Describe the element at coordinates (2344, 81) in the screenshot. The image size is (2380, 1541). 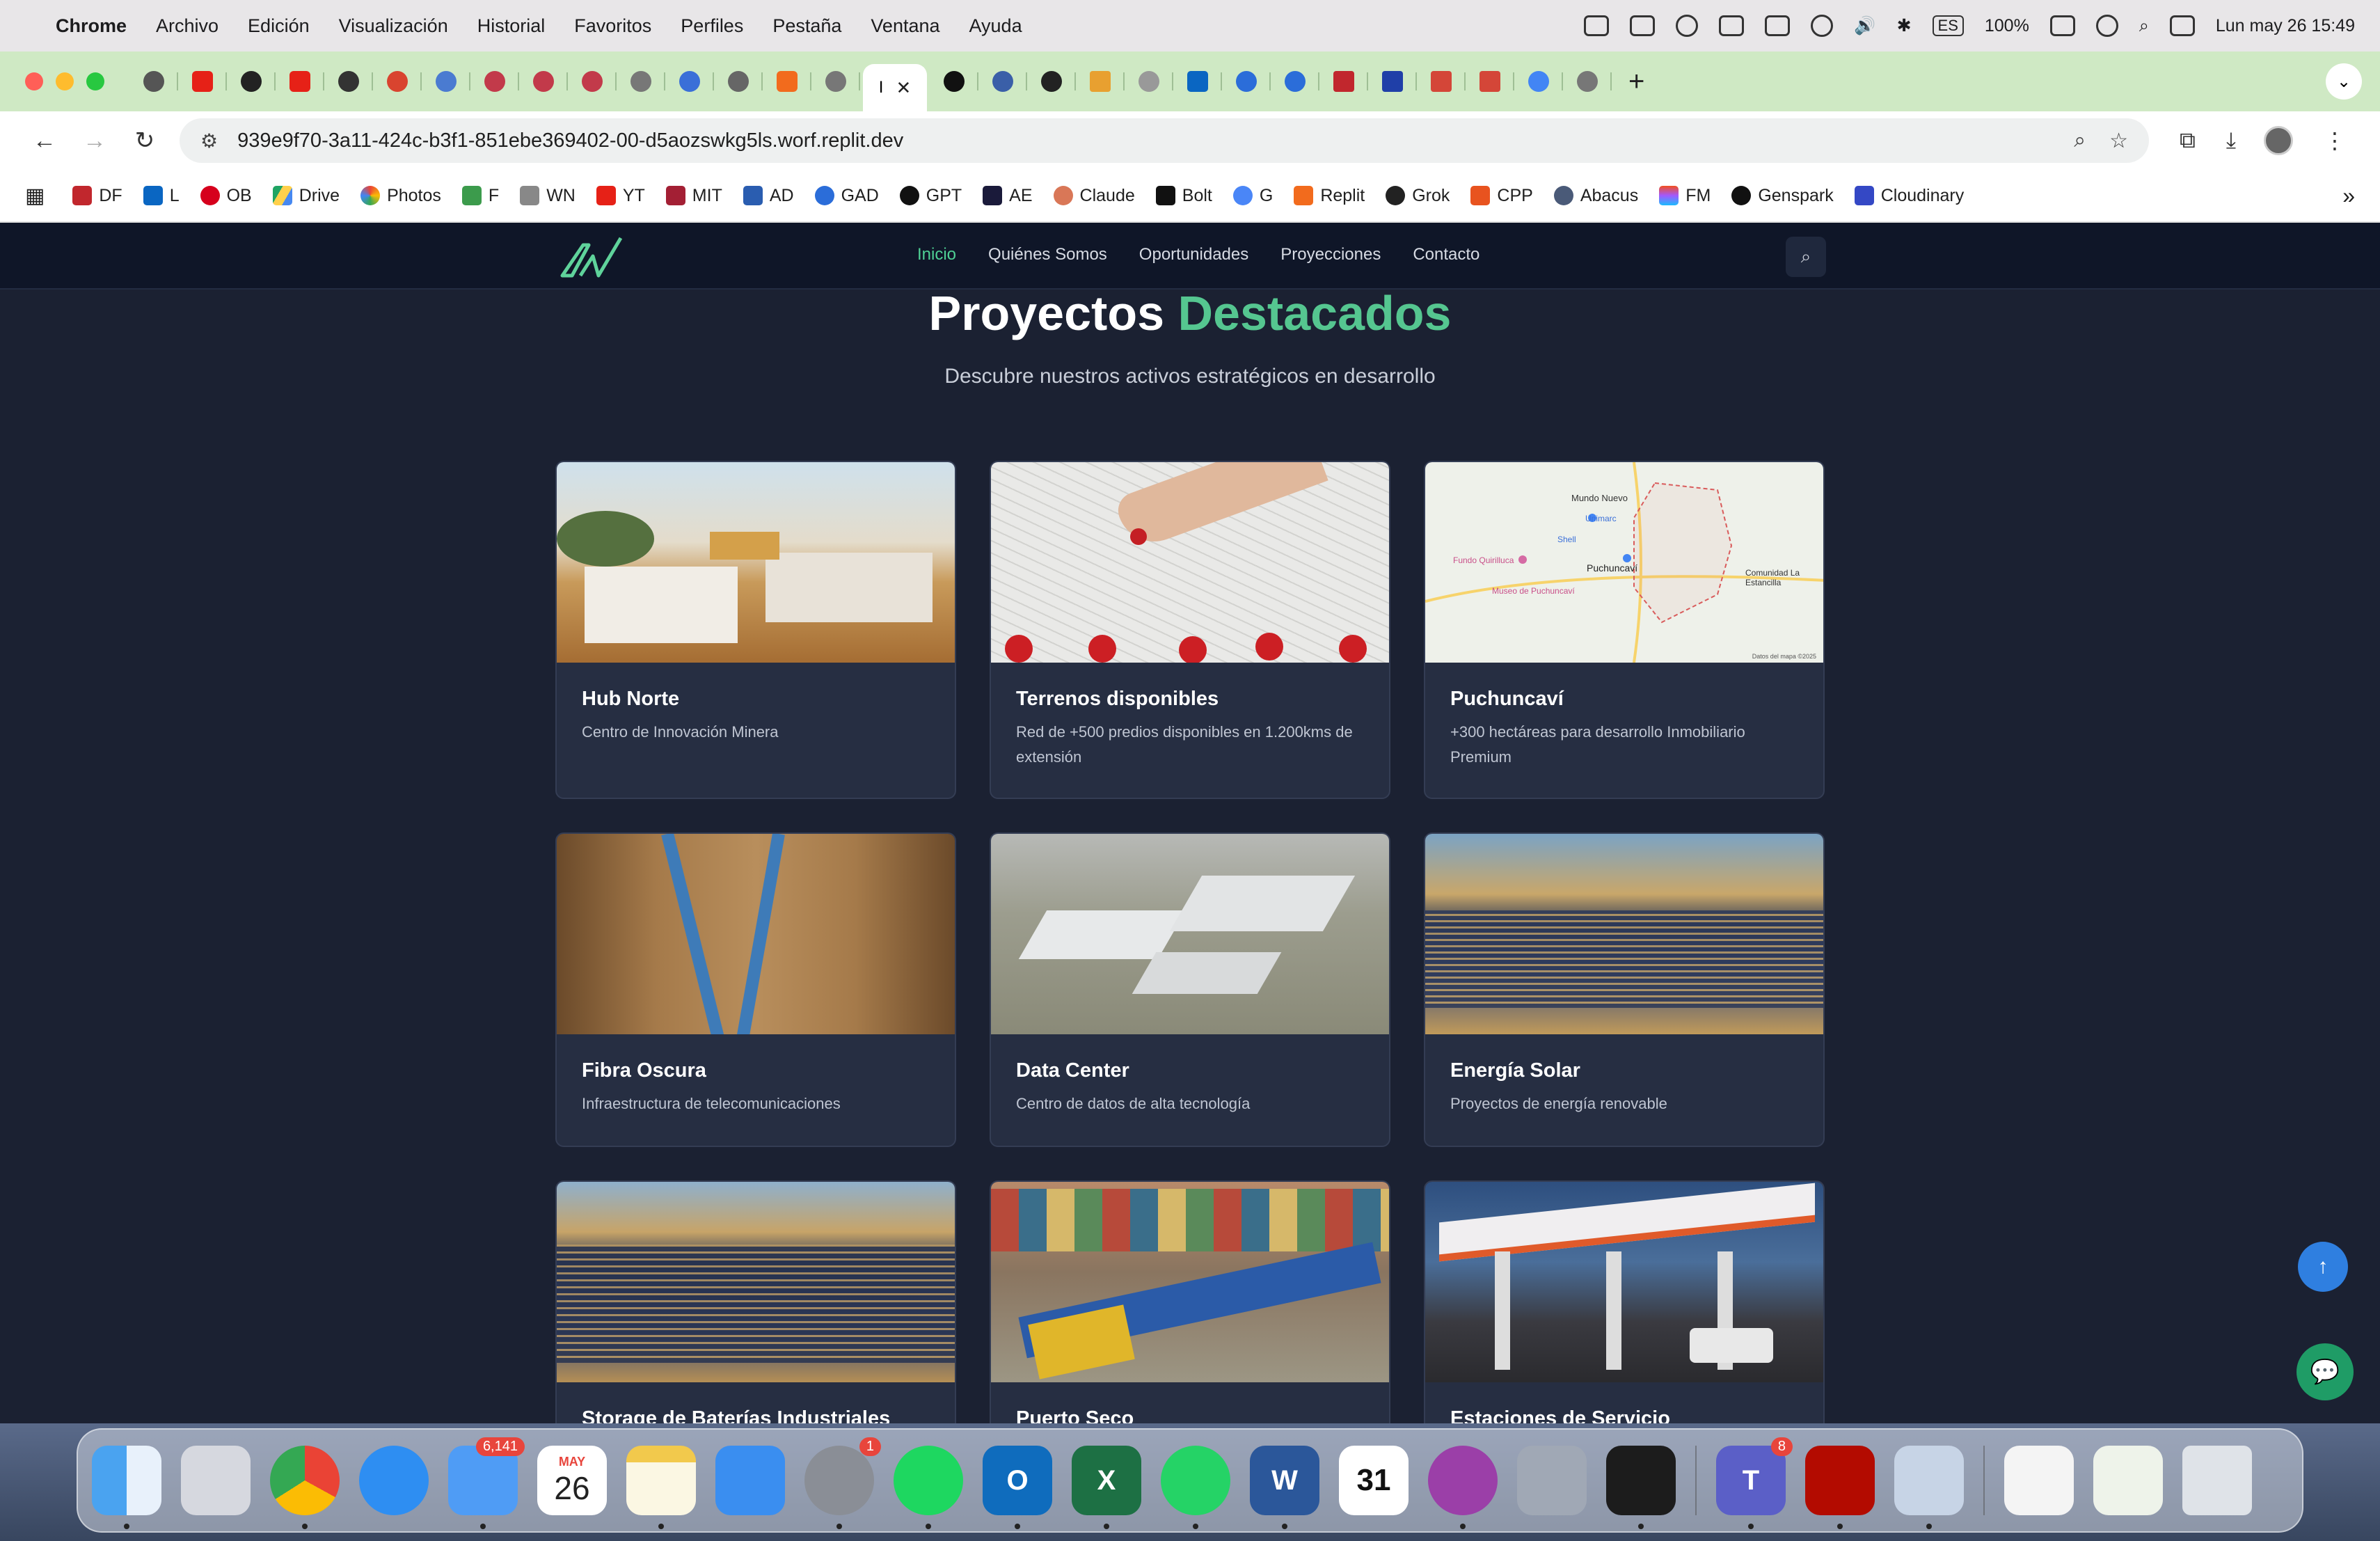
I see `tab-search-dropdown: ⌄` at that location.